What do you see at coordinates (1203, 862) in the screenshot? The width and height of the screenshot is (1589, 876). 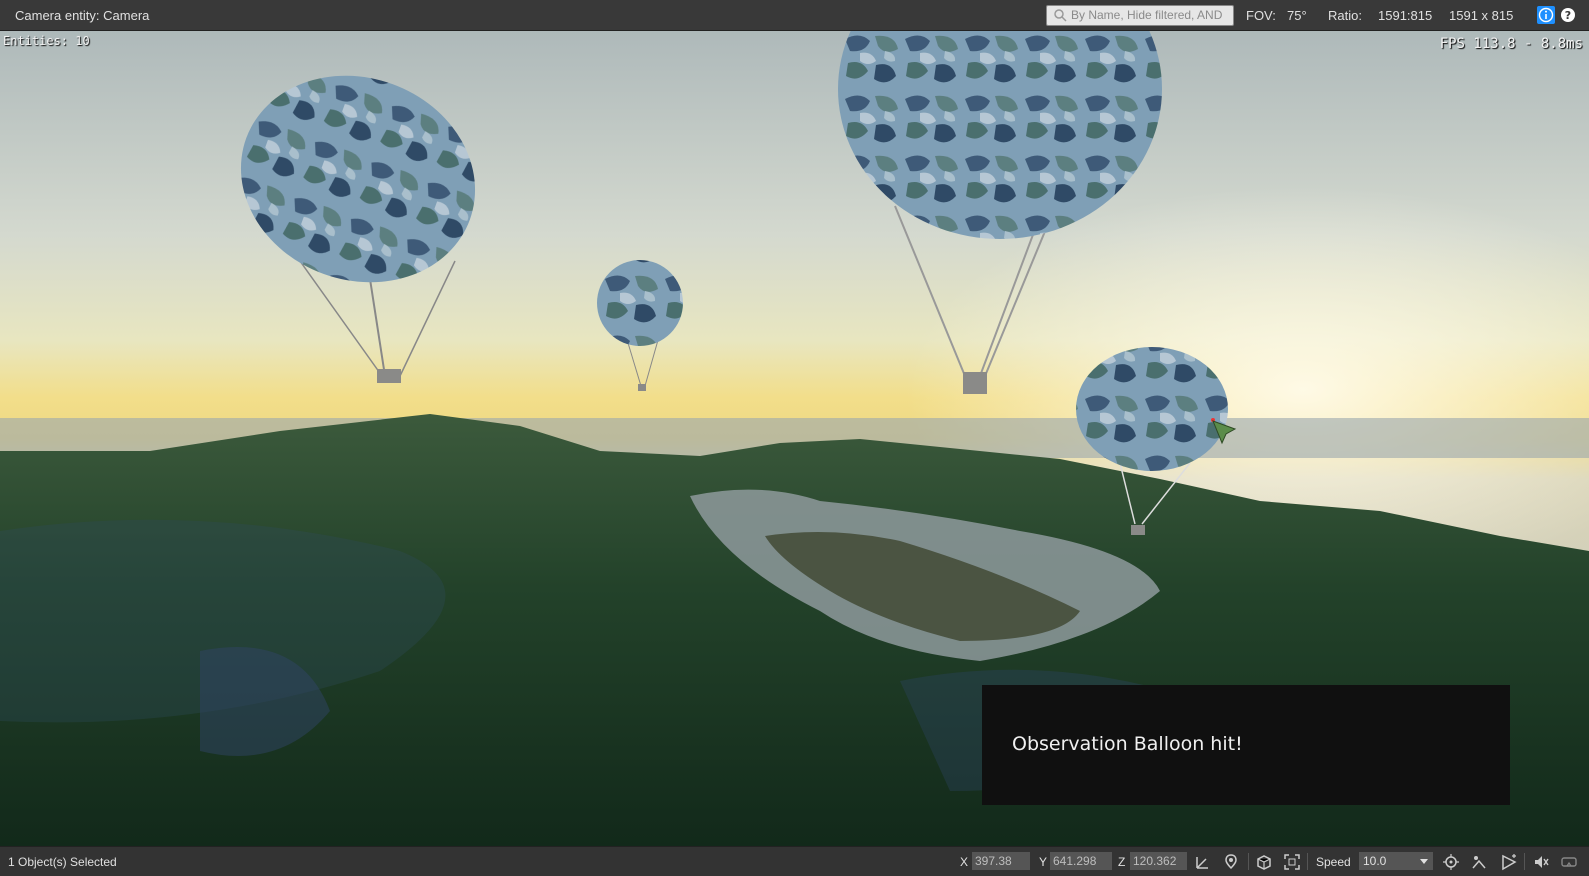 I see `axis-constraint-icon` at bounding box center [1203, 862].